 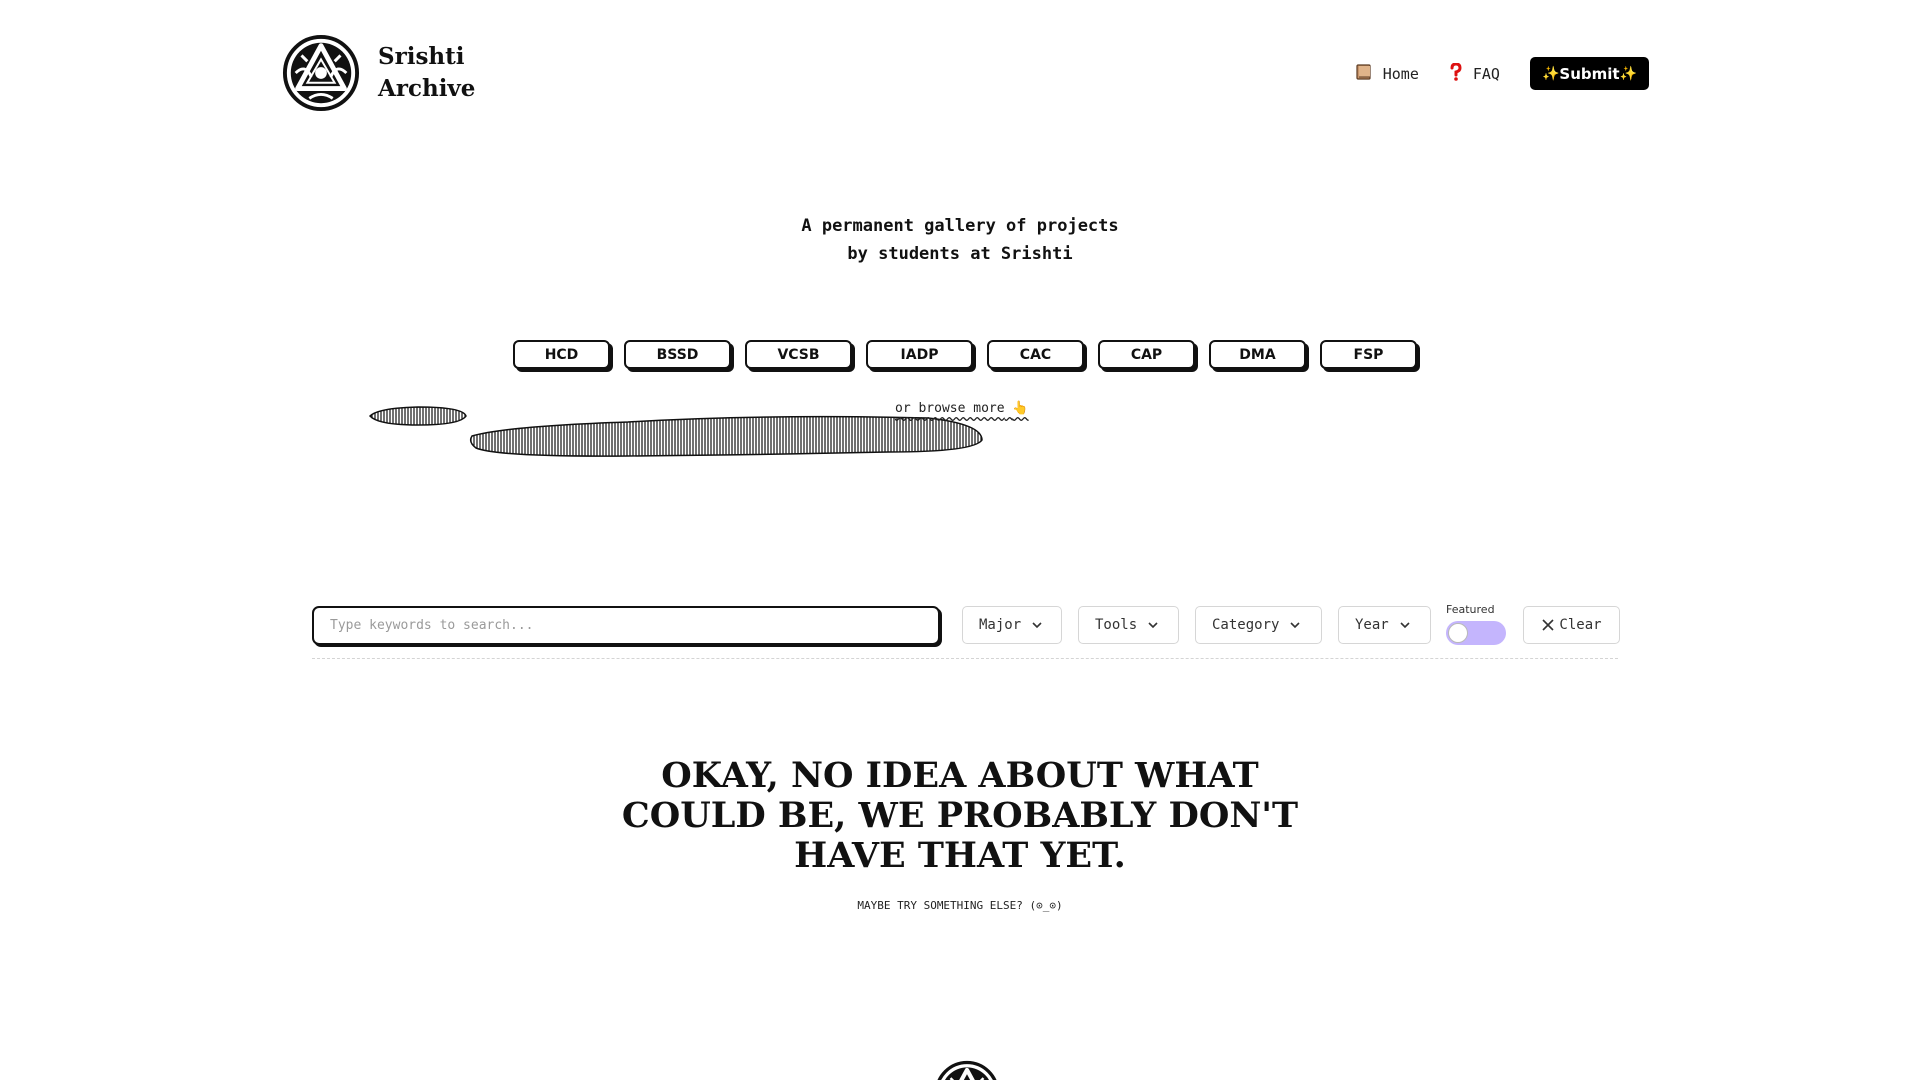 I want to click on book-icon, so click(x=1364, y=74).